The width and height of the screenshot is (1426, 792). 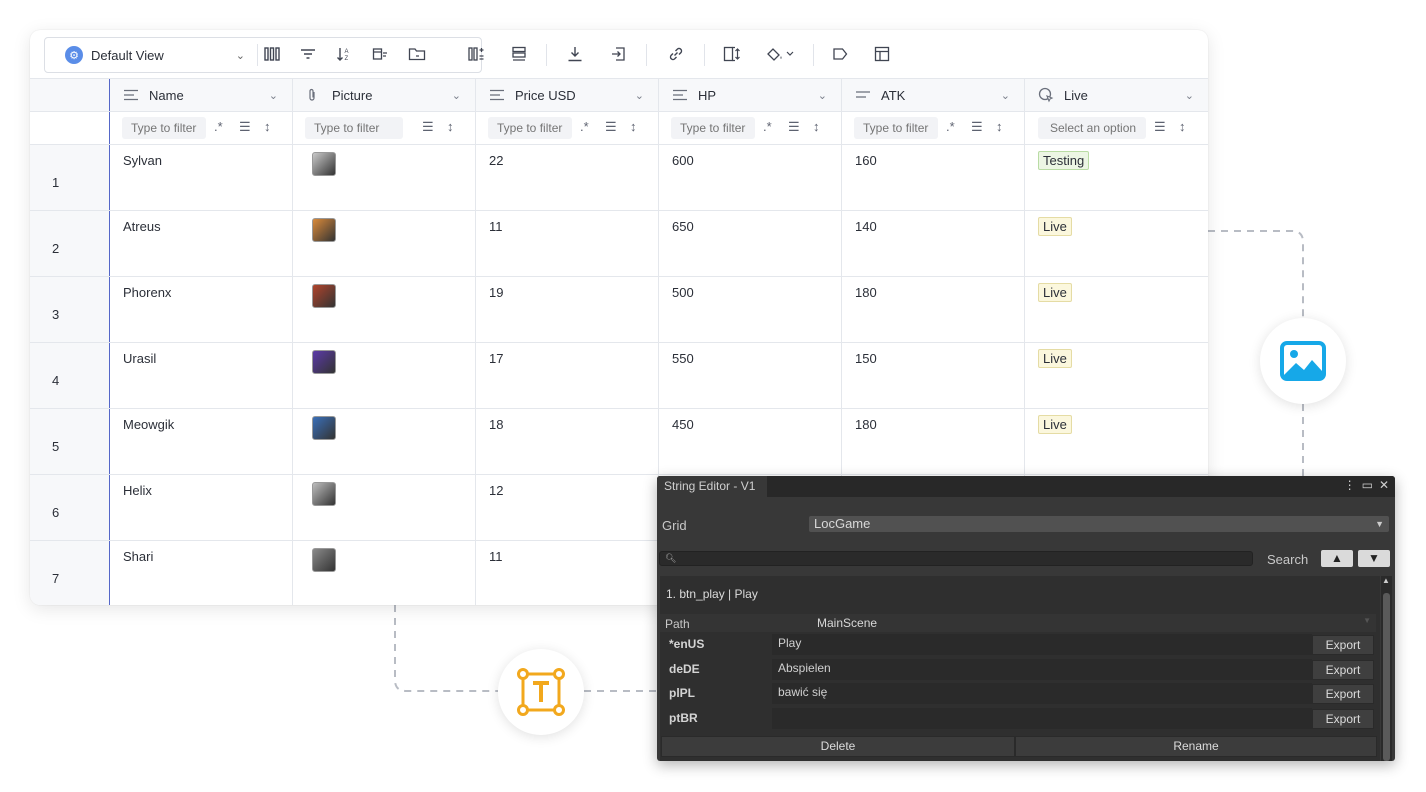 I want to click on previous-button: ▲, so click(x=1337, y=558).